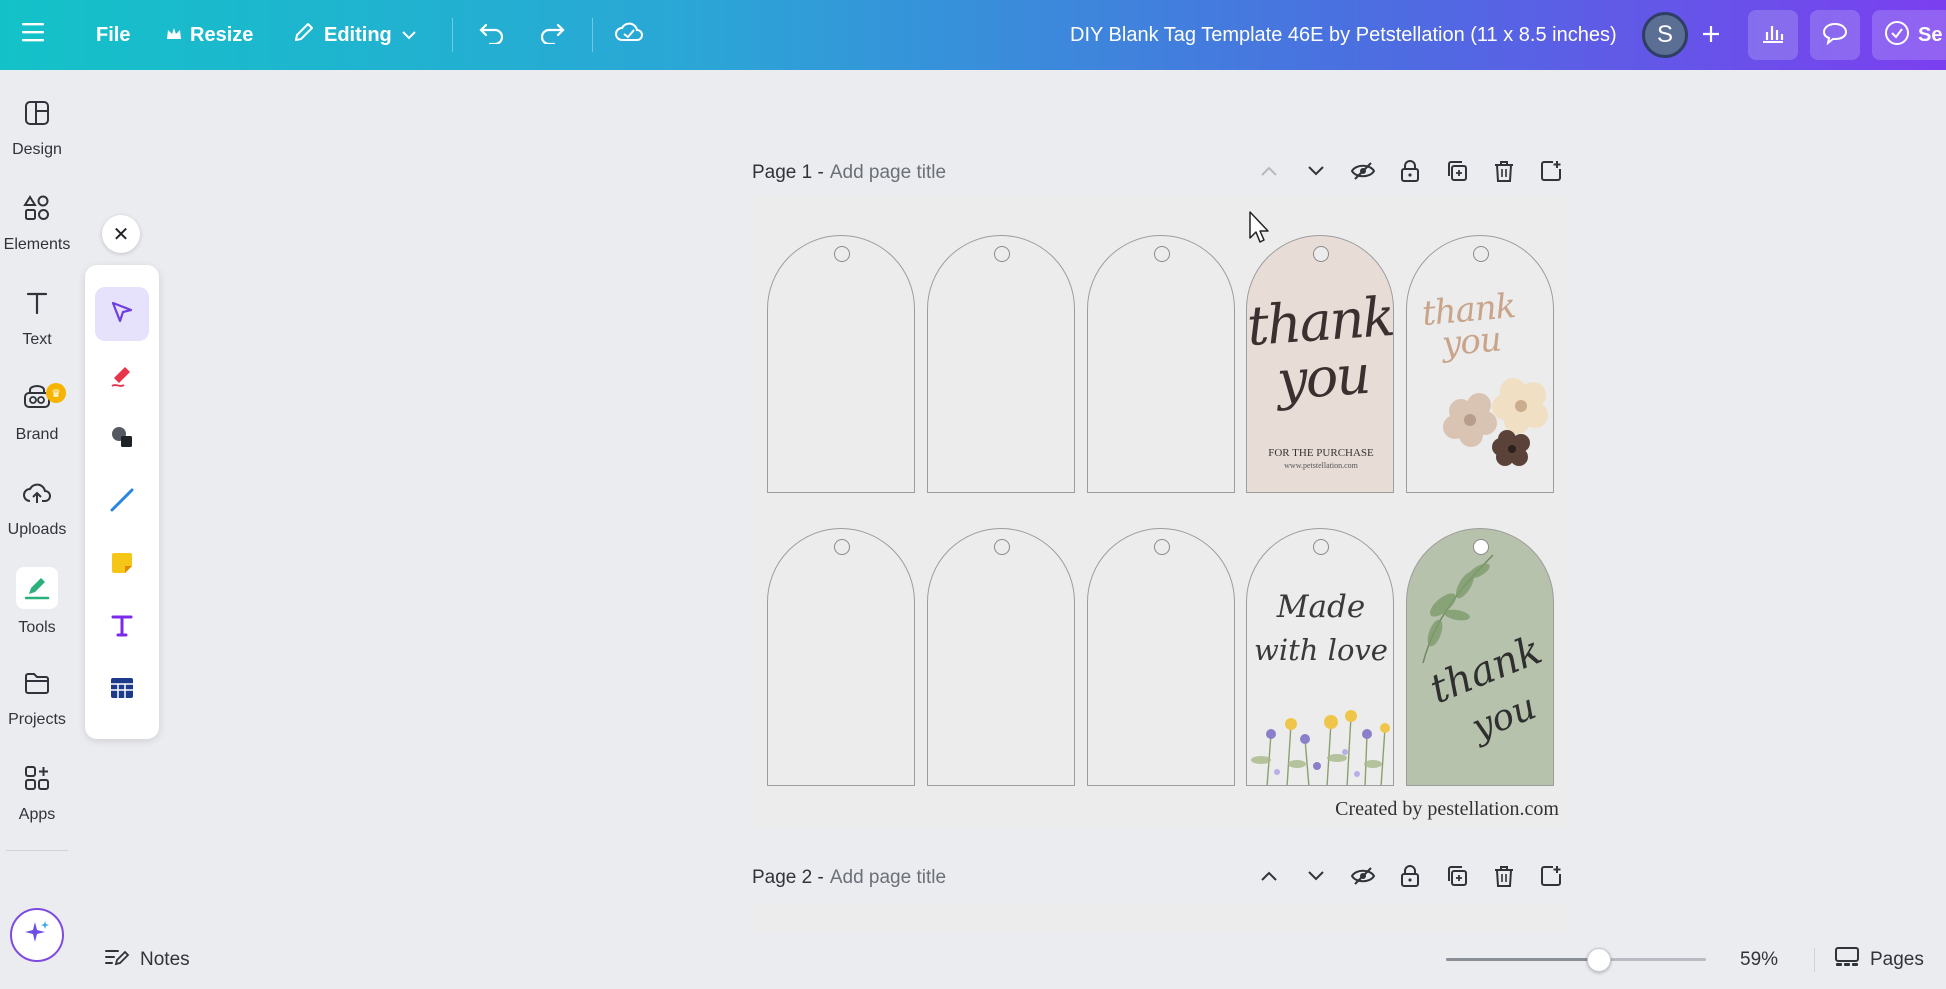 Image resolution: width=1946 pixels, height=989 pixels. I want to click on page-2-header: Page 2 - Add page title, so click(1160, 878).